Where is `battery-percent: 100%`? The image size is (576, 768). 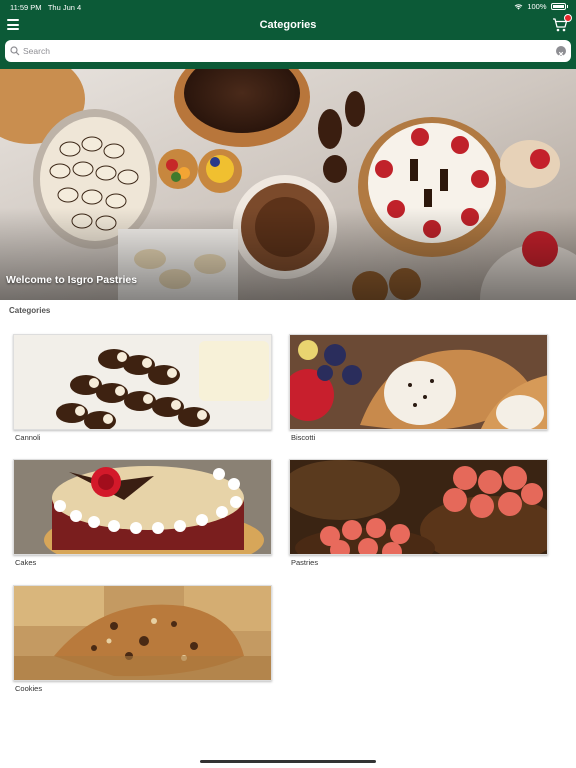 battery-percent: 100% is located at coordinates (537, 6).